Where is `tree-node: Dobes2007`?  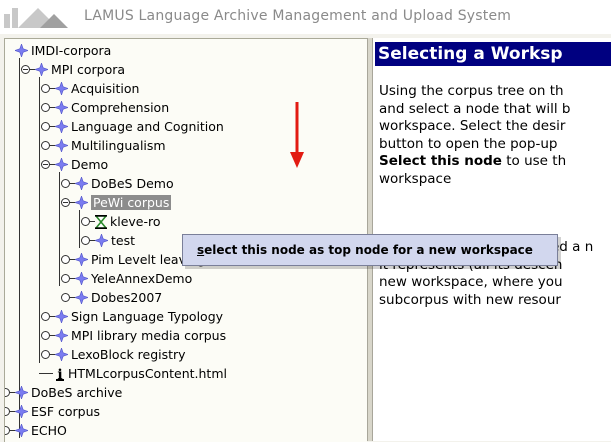
tree-node: Dobes2007 is located at coordinates (118, 297).